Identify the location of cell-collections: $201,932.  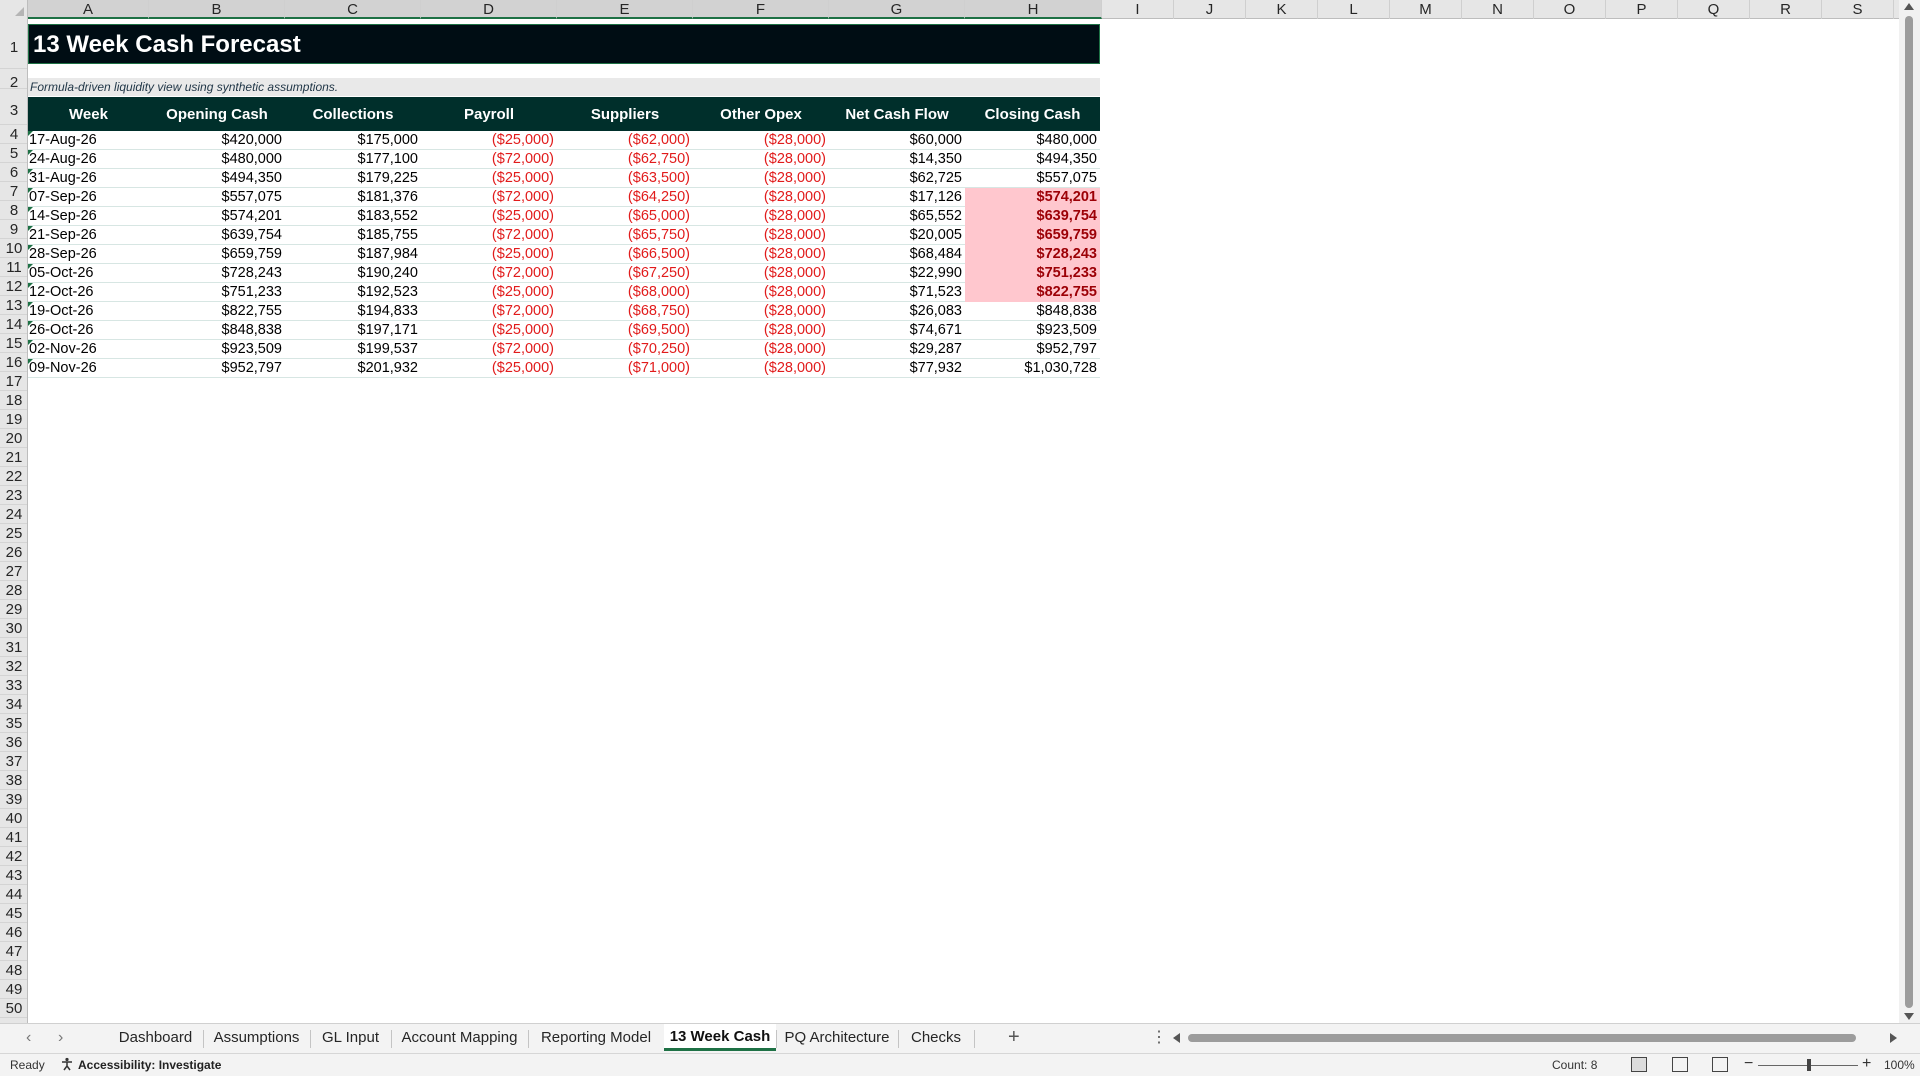
(353, 368).